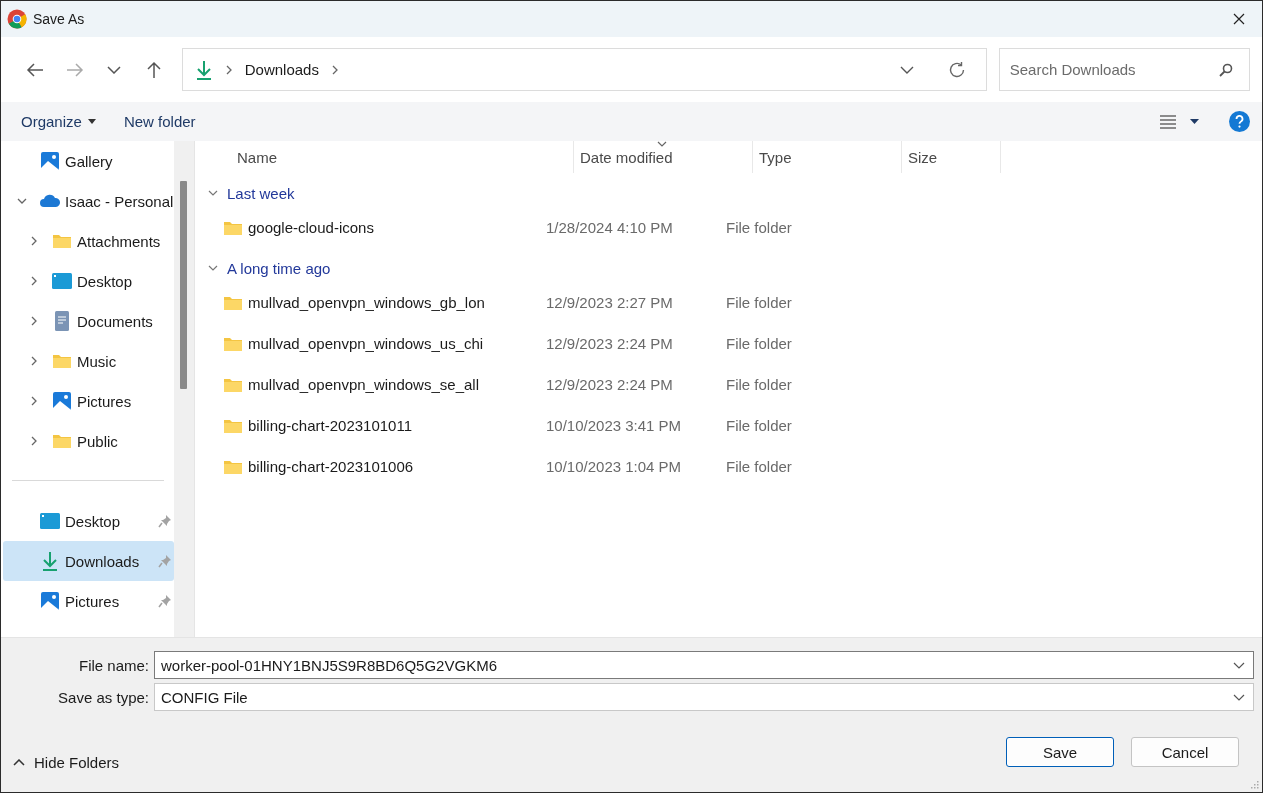 Image resolution: width=1263 pixels, height=793 pixels. Describe the element at coordinates (1225, 69) in the screenshot. I see `search-icon` at that location.